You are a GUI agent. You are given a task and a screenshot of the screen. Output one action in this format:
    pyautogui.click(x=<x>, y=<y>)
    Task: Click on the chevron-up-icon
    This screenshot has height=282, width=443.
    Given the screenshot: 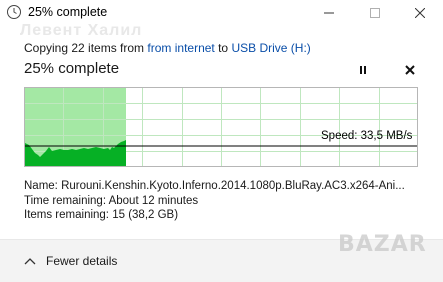 What is the action you would take?
    pyautogui.click(x=35, y=261)
    